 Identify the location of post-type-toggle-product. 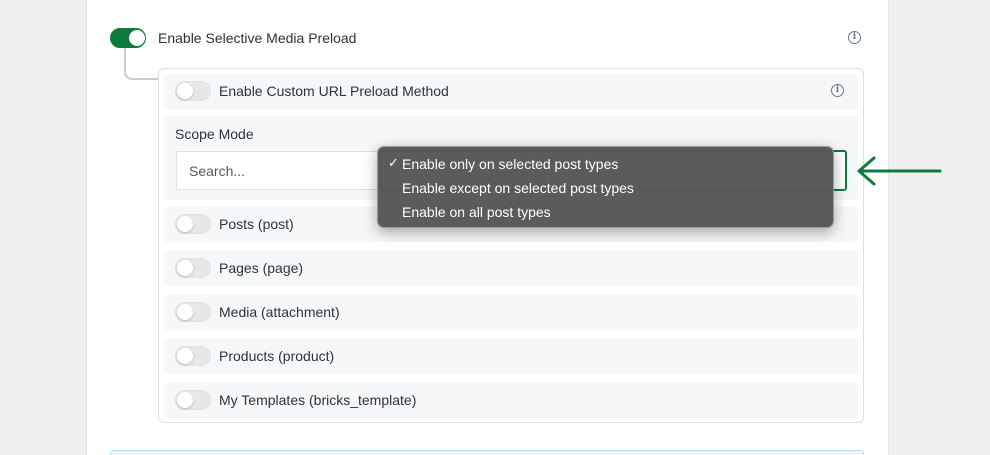
(193, 356).